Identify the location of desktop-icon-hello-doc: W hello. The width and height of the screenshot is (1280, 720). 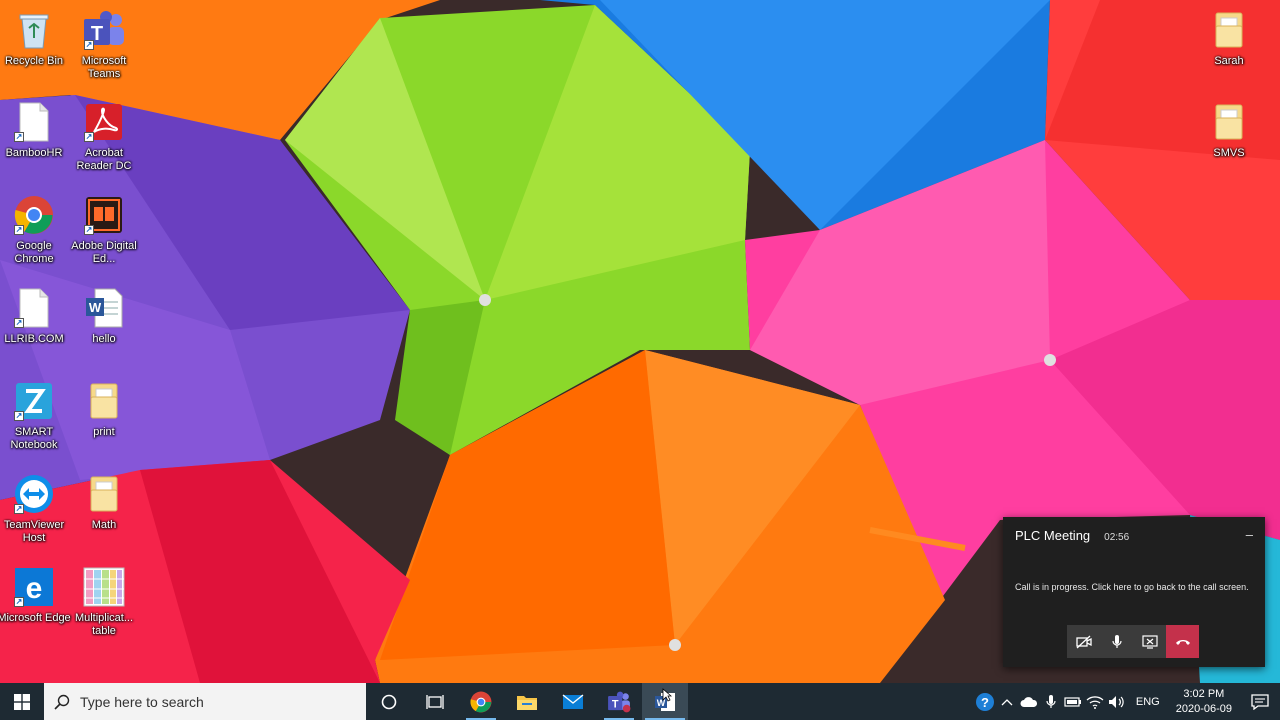
(104, 316).